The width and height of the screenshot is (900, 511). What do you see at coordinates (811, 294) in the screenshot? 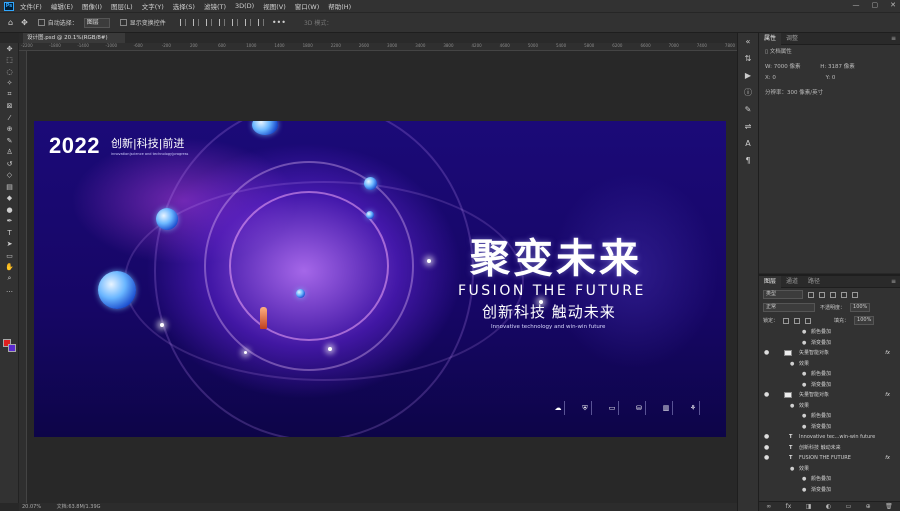
I see `filter-pixel-icon` at bounding box center [811, 294].